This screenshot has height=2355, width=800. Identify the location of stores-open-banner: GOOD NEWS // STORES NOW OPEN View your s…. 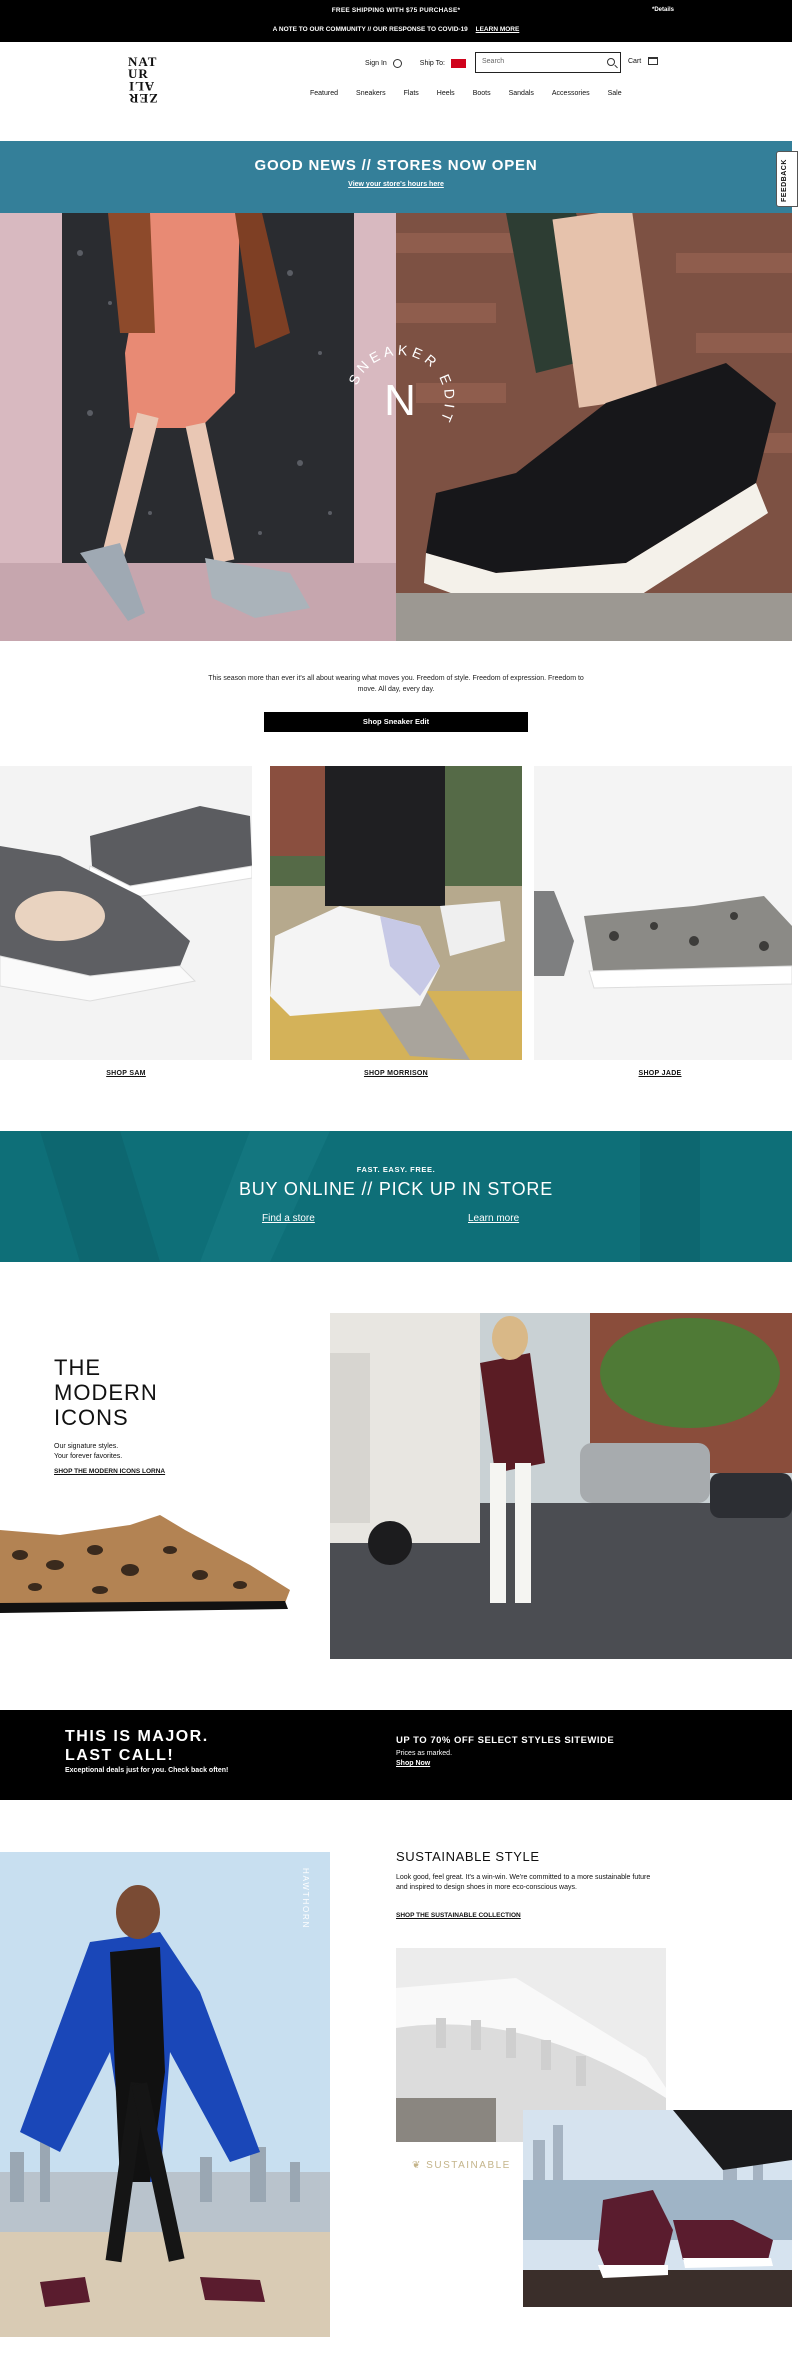
(396, 177).